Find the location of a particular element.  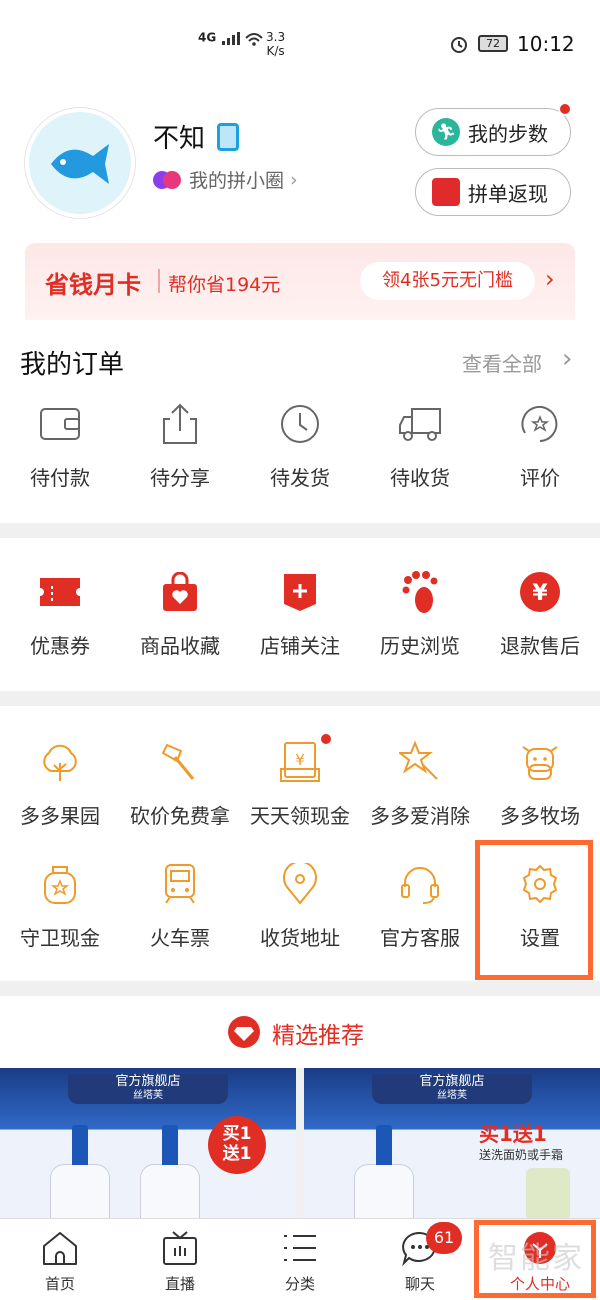

coupons-entry: 优惠券 is located at coordinates (60, 614).